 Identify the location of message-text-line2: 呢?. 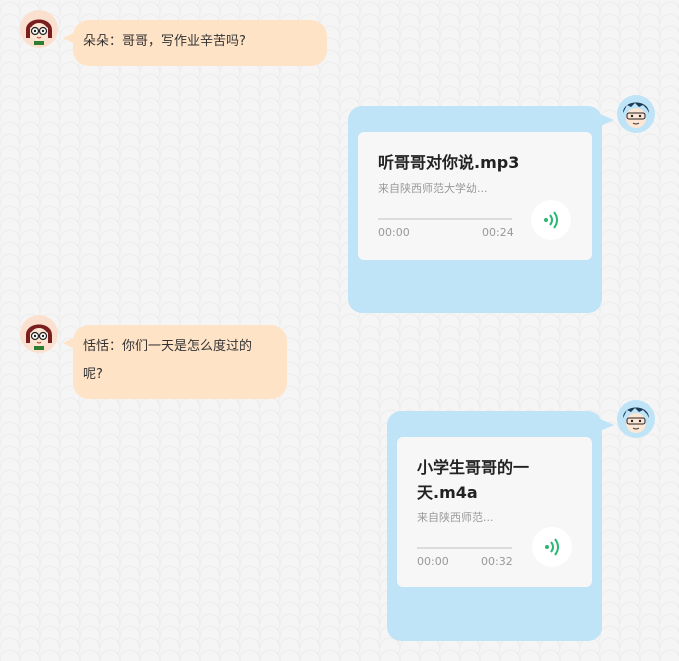
(93, 374).